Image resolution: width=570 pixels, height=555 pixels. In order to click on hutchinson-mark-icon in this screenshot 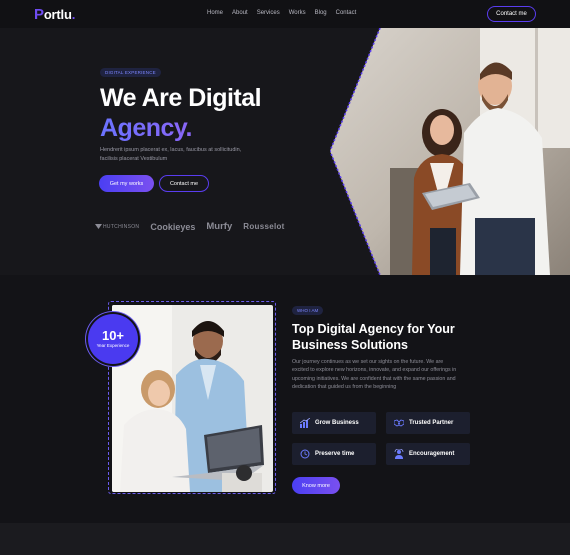, I will do `click(98, 226)`.